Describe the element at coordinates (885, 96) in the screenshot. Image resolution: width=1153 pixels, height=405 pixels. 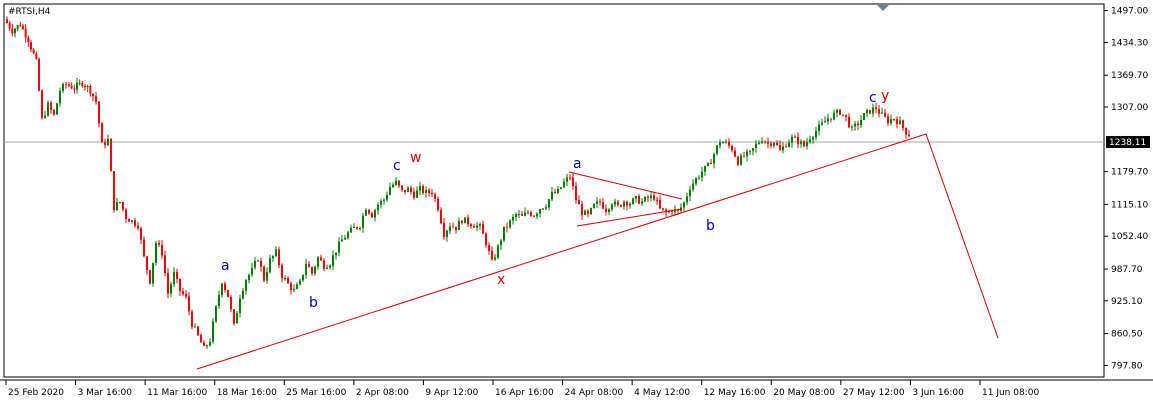
I see `wave-label: y` at that location.